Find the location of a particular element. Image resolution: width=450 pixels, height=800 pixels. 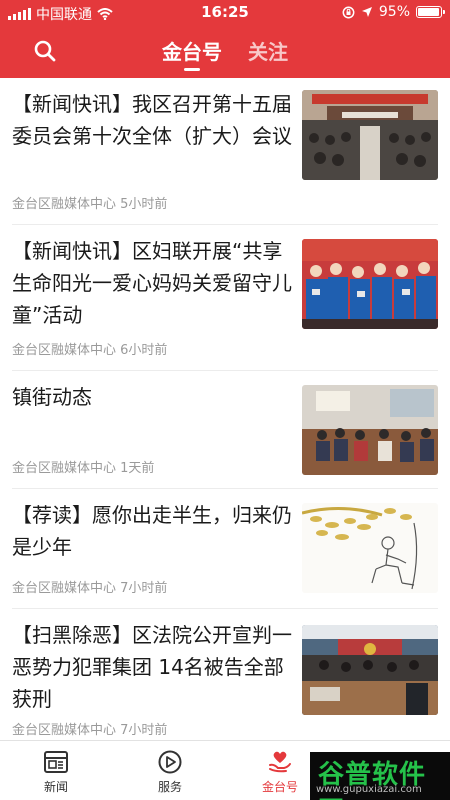

bottom-tab-jintaihao: 金台号 is located at coordinates (280, 770).